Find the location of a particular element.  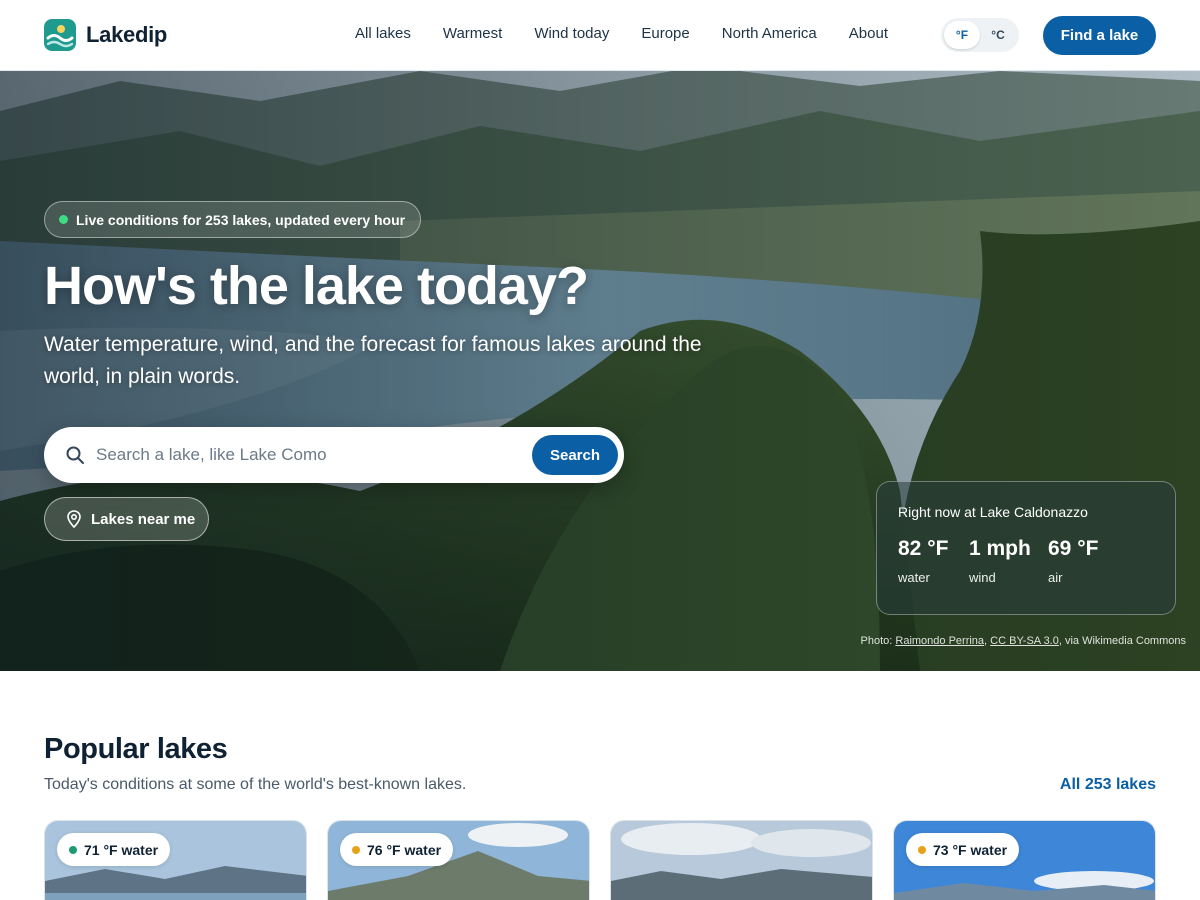

nav-about: About is located at coordinates (868, 33).